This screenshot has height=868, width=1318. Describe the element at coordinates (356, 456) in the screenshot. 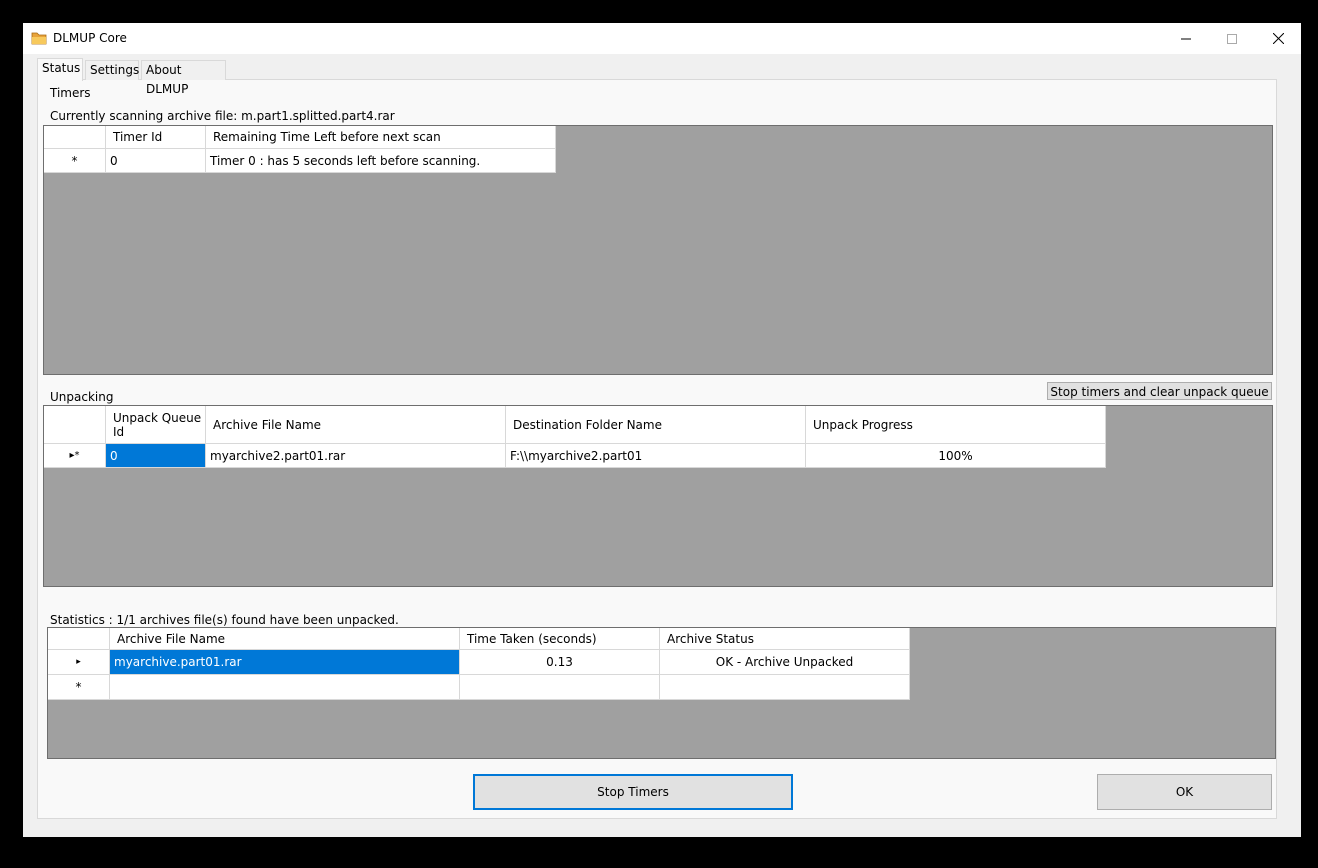

I see `archive-file-cell: myarchive2.part01.rar` at that location.